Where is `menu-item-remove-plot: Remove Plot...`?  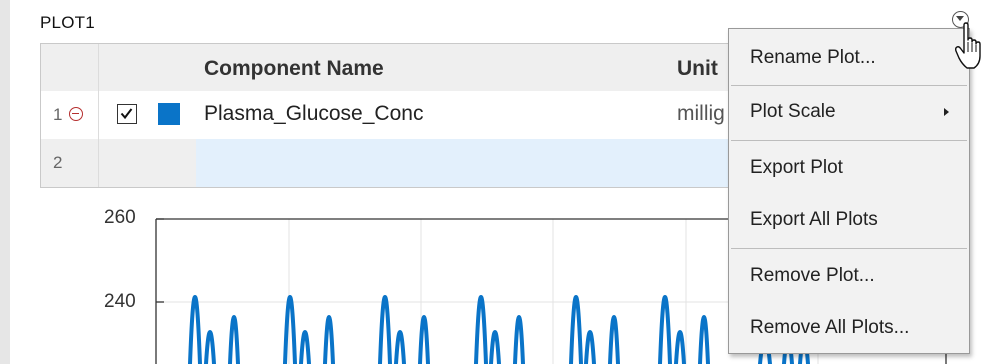
menu-item-remove-plot: Remove Plot... is located at coordinates (849, 276).